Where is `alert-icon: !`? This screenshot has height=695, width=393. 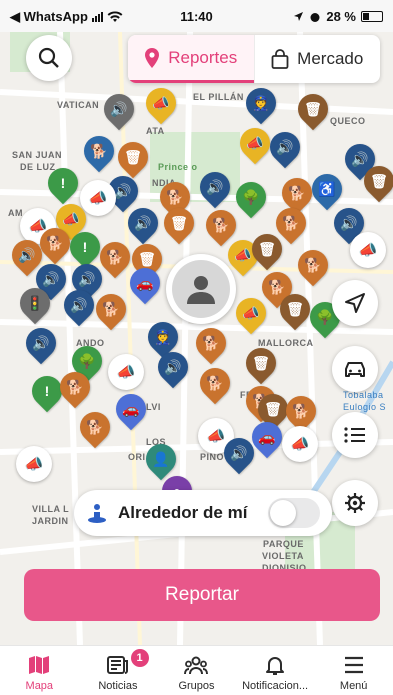
alert-icon: ! is located at coordinates (63, 183).